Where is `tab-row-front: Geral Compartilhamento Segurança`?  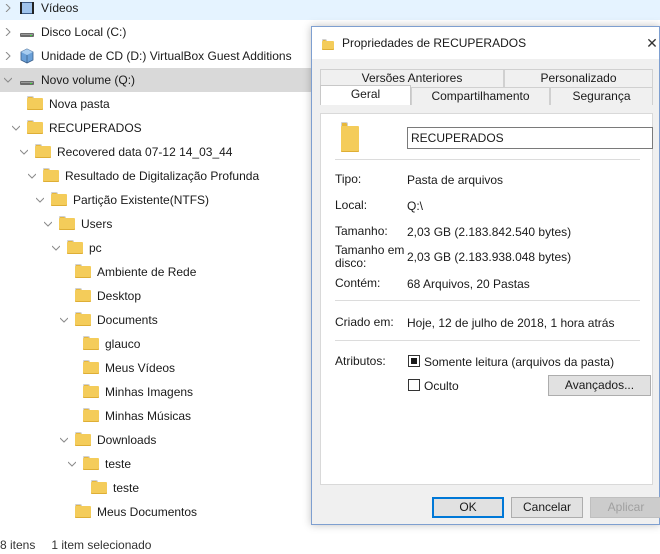
tab-row-front: Geral Compartilhamento Segurança is located at coordinates (486, 95).